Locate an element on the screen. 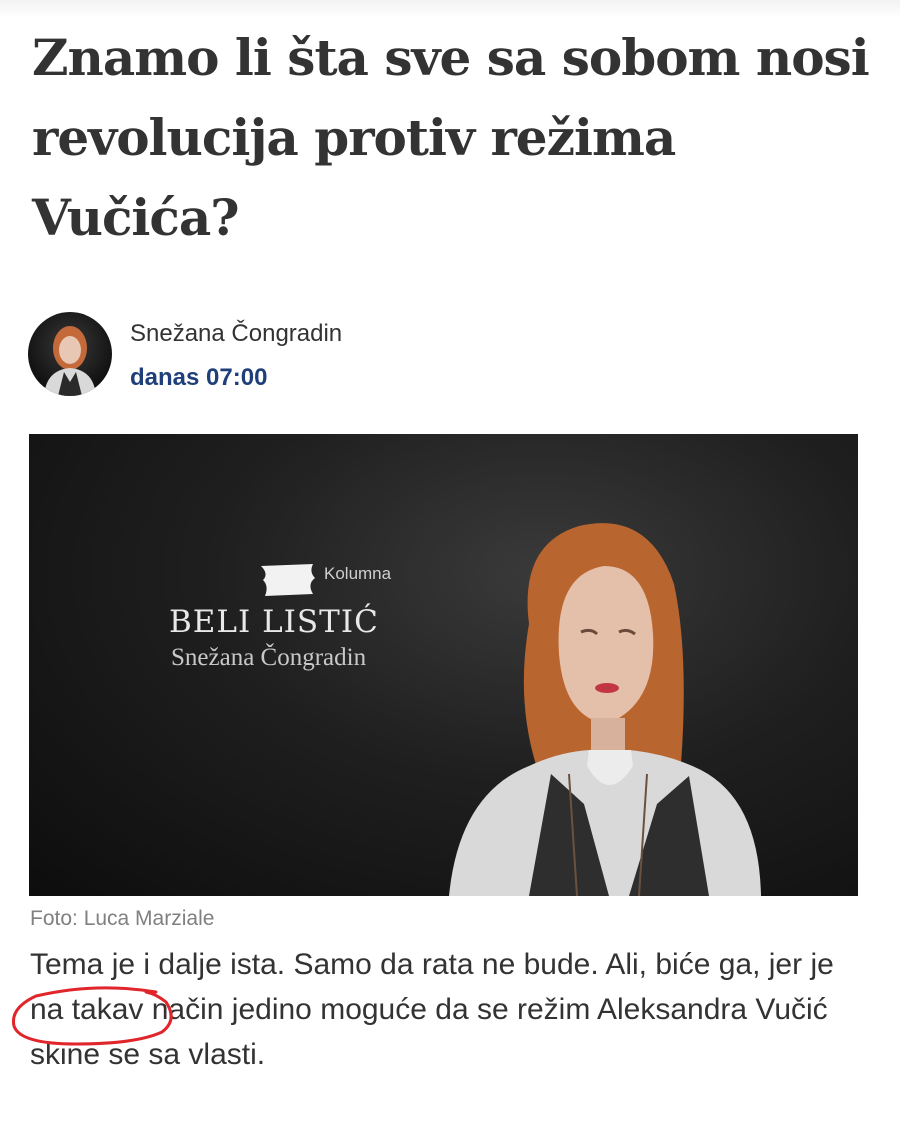  column-author: Snežana Čongradin is located at coordinates (269, 657).